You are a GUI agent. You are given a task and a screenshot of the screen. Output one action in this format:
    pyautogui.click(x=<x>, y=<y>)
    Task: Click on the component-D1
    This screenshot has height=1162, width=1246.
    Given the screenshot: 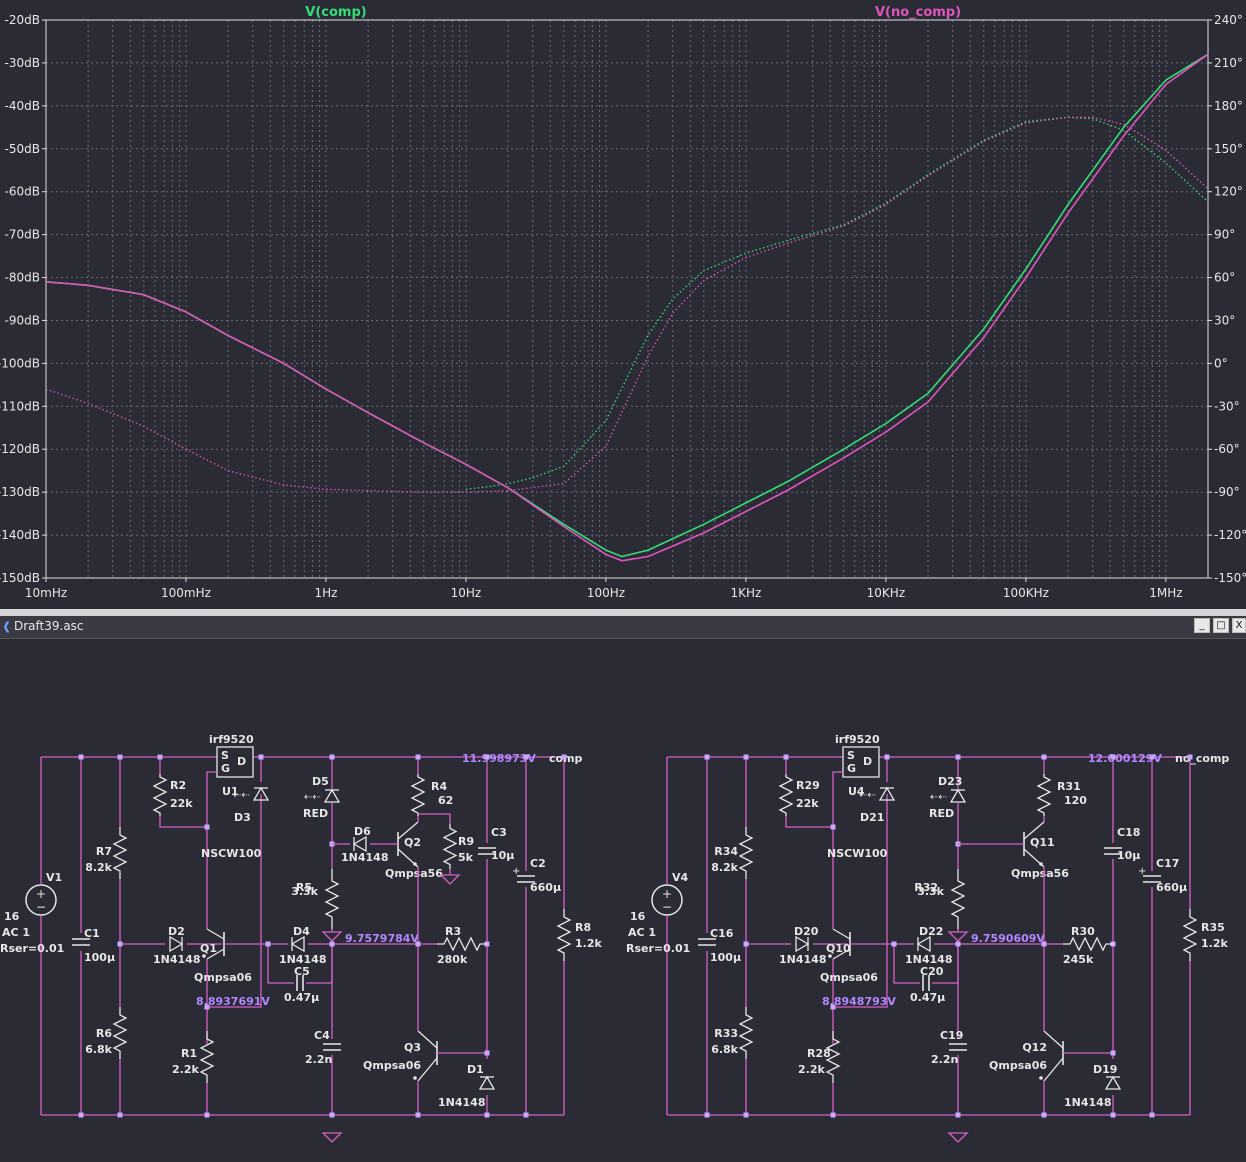 What is the action you would take?
    pyautogui.click(x=487, y=1082)
    